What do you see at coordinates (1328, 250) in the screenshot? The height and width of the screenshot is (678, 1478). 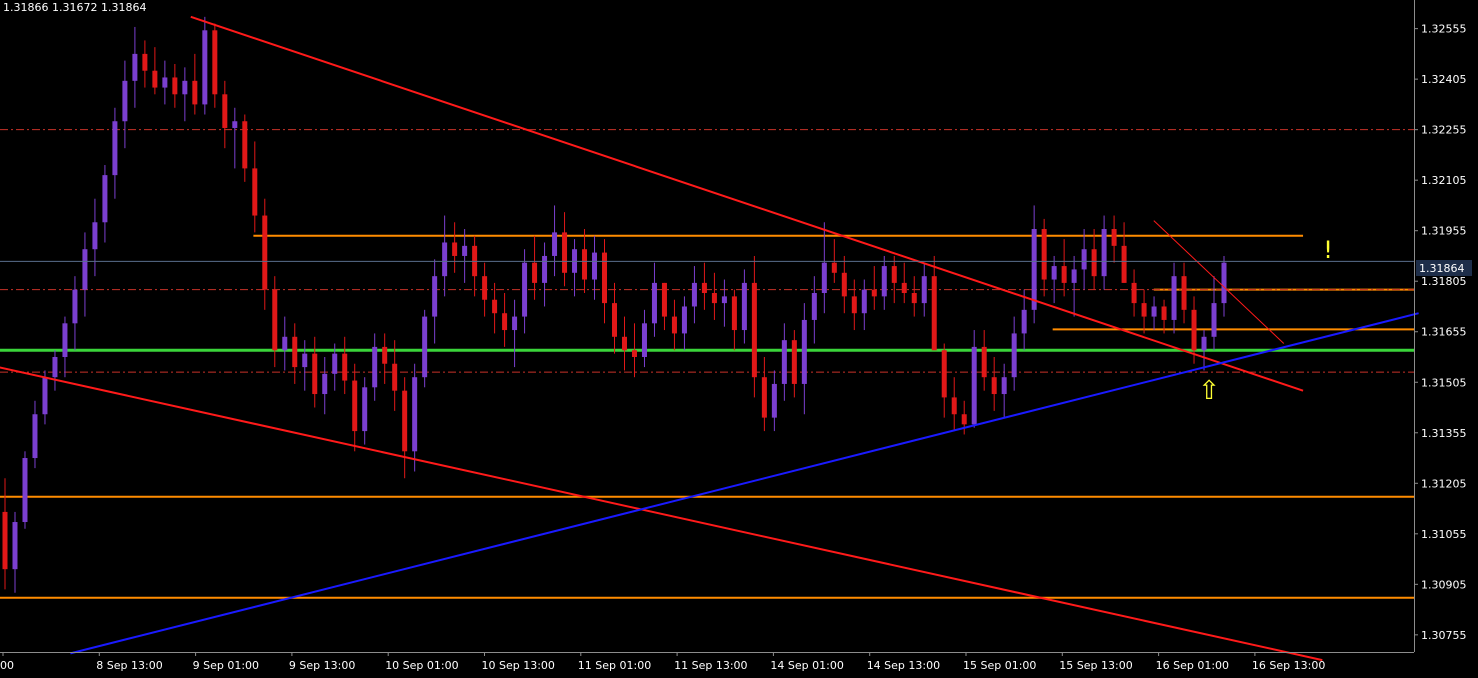 I see `exclamation-annotation: !` at bounding box center [1328, 250].